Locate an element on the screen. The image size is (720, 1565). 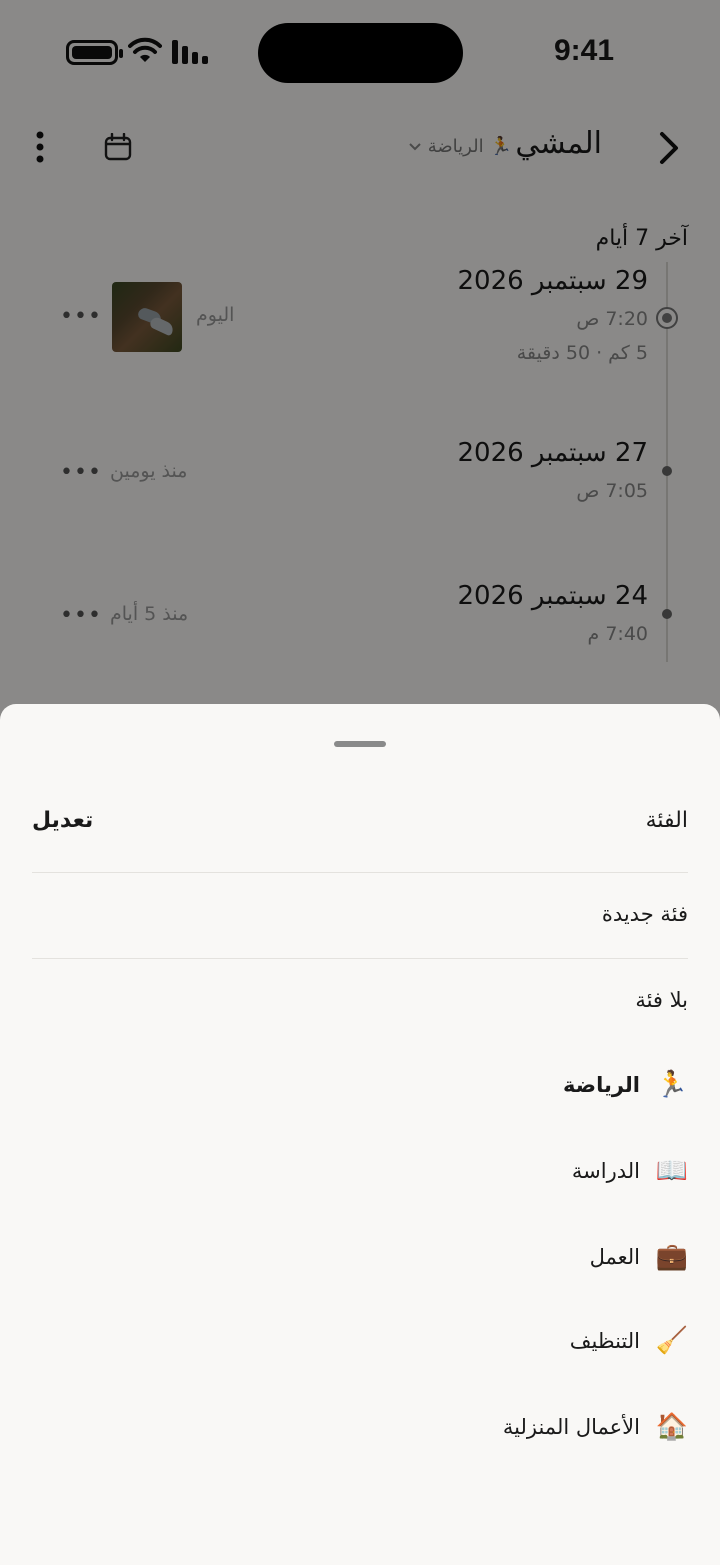
edit-button: تعديل is located at coordinates (62, 820).